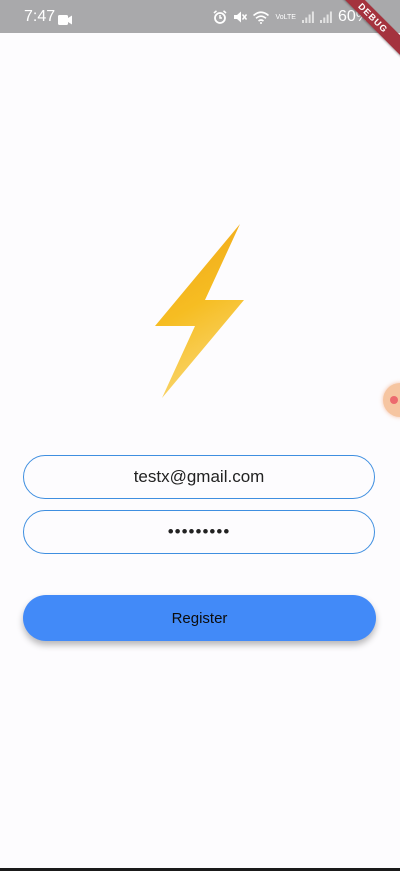  What do you see at coordinates (199, 618) in the screenshot?
I see `register-button: Register` at bounding box center [199, 618].